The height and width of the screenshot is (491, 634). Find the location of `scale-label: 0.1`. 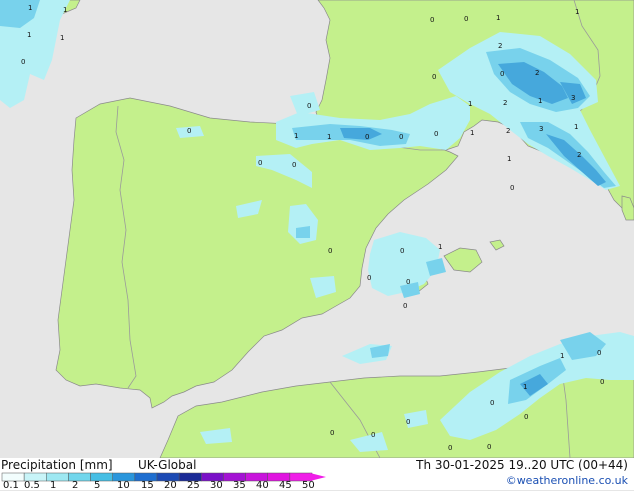

scale-label: 0.1 is located at coordinates (11, 485).